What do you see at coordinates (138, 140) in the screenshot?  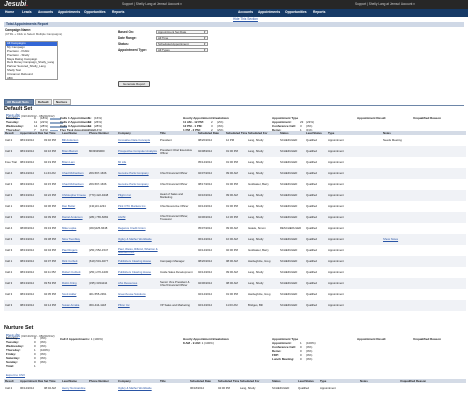 I see `table-cell: Innovative Data Concepts` at bounding box center [138, 140].